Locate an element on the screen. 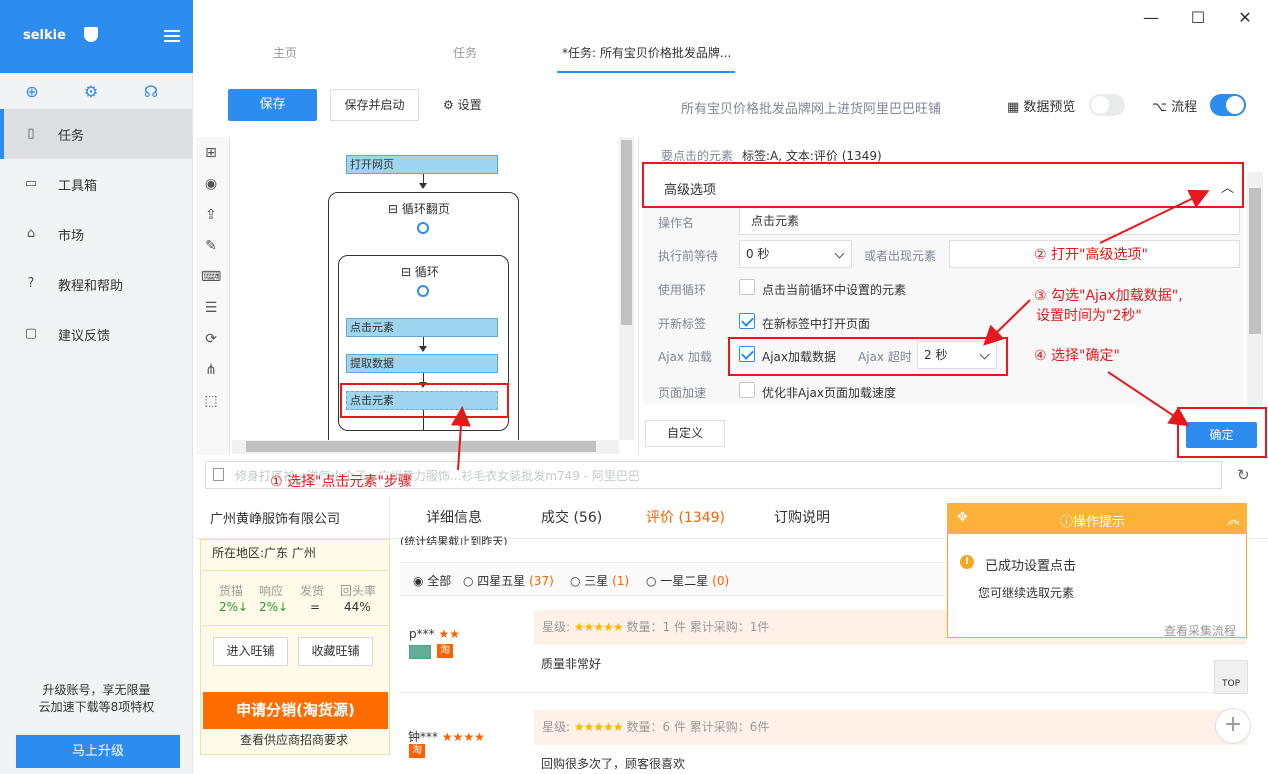 This screenshot has height=774, width=1268. arrow-to-click-node is located at coordinates (460, 438).